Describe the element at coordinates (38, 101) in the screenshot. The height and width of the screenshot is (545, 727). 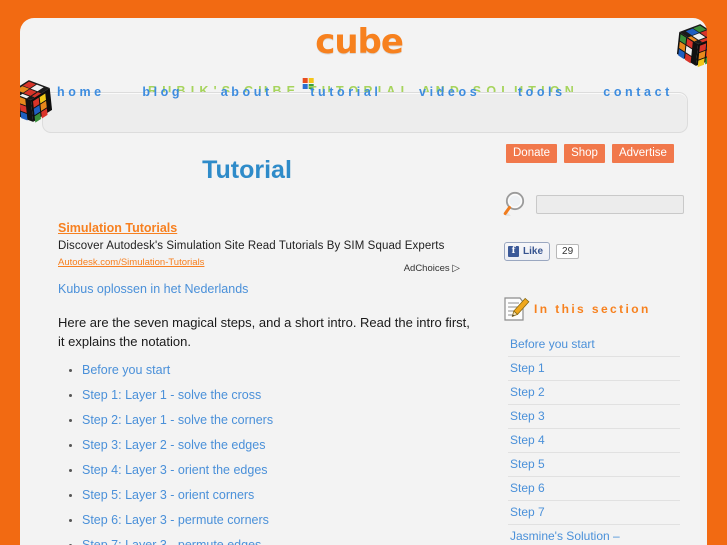
I see `rubiks-cube-image-left` at that location.